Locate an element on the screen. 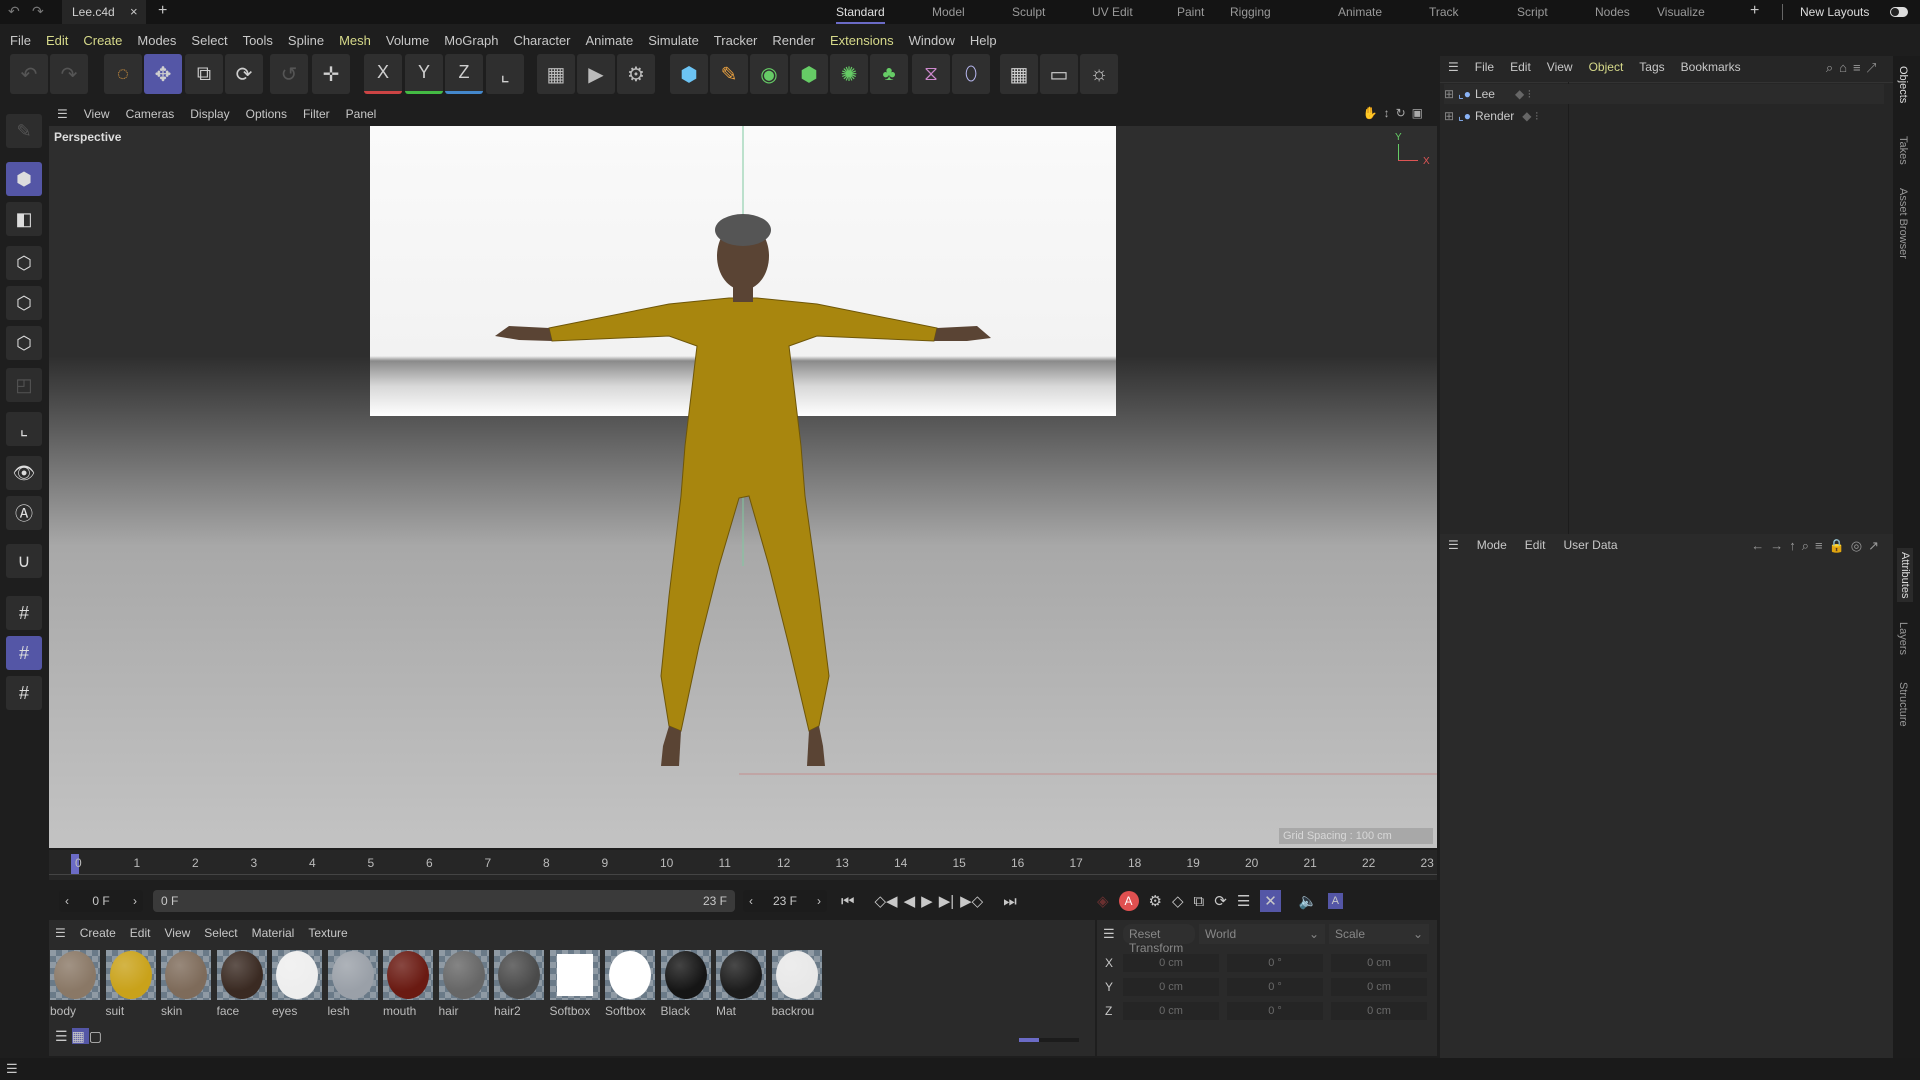 This screenshot has height=1080, width=1920. material-swatch: Mat is located at coordinates (741, 984).